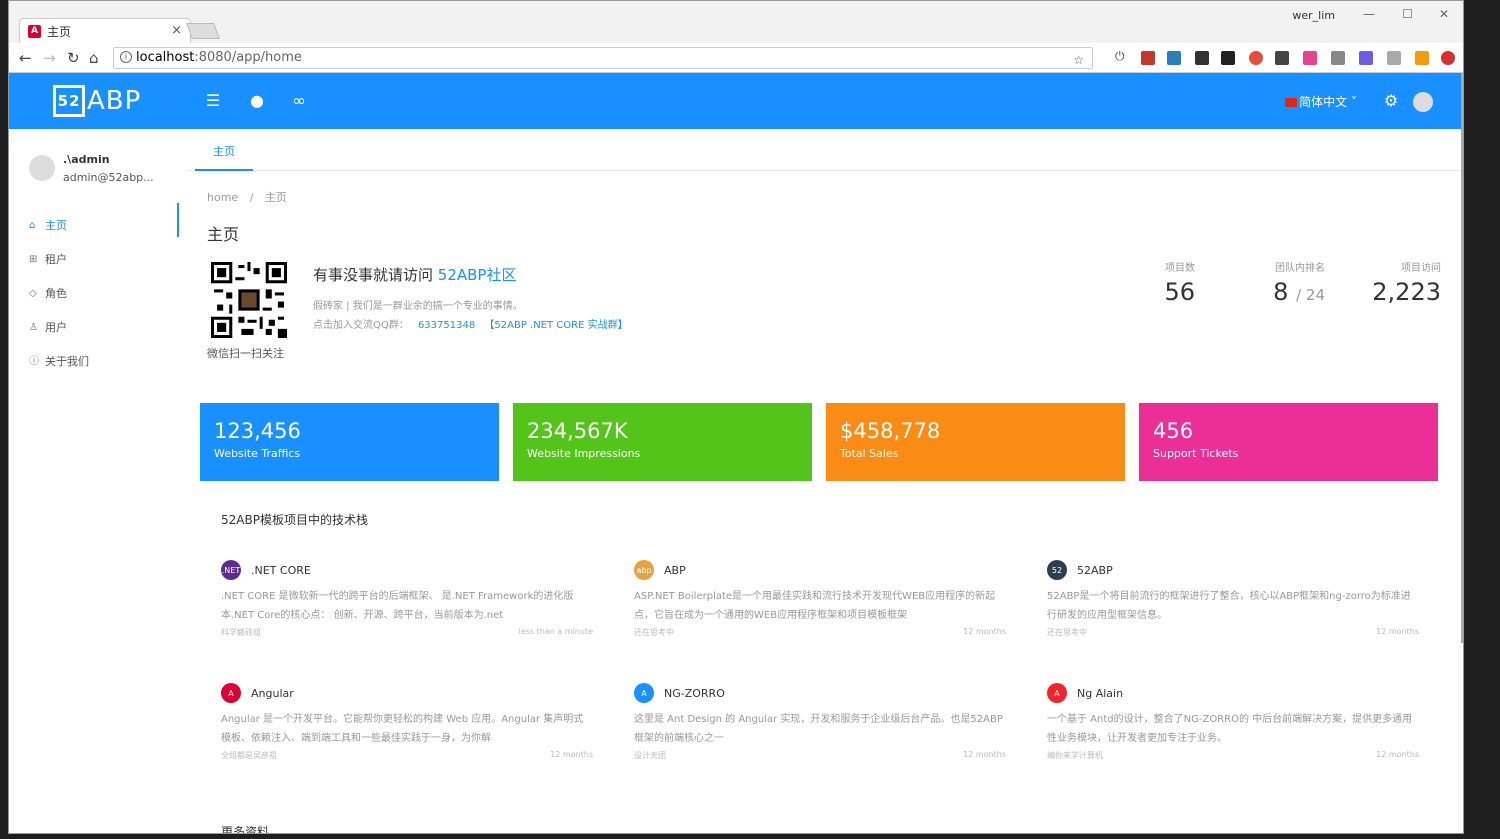 This screenshot has height=839, width=1500. What do you see at coordinates (1423, 102) in the screenshot?
I see `header-avatar` at bounding box center [1423, 102].